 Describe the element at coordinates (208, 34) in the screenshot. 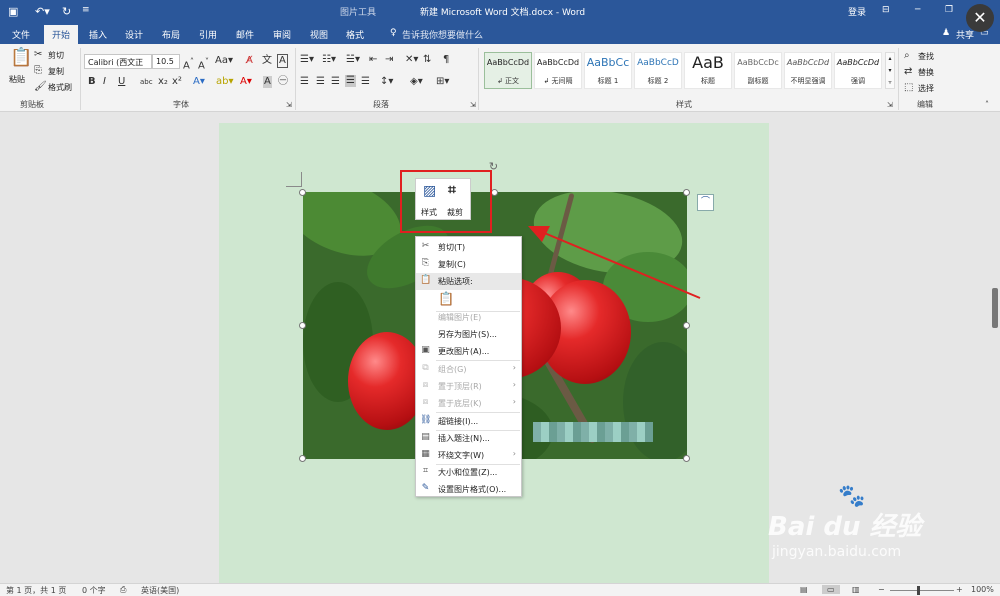

I see `tab-references: 引用` at that location.